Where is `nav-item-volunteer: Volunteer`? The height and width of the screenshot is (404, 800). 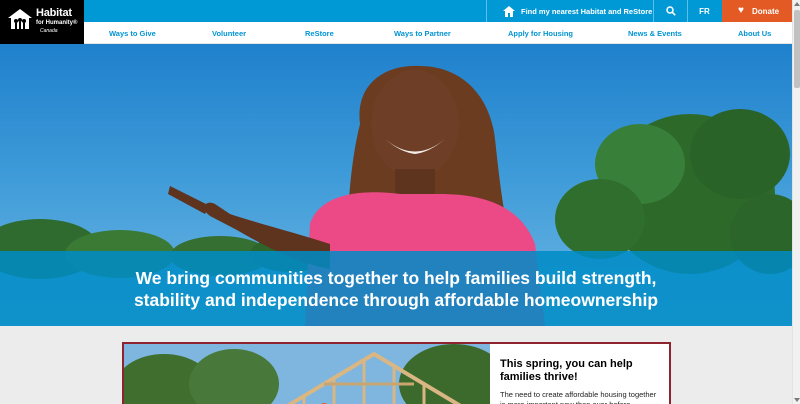
nav-item-volunteer: Volunteer is located at coordinates (229, 33).